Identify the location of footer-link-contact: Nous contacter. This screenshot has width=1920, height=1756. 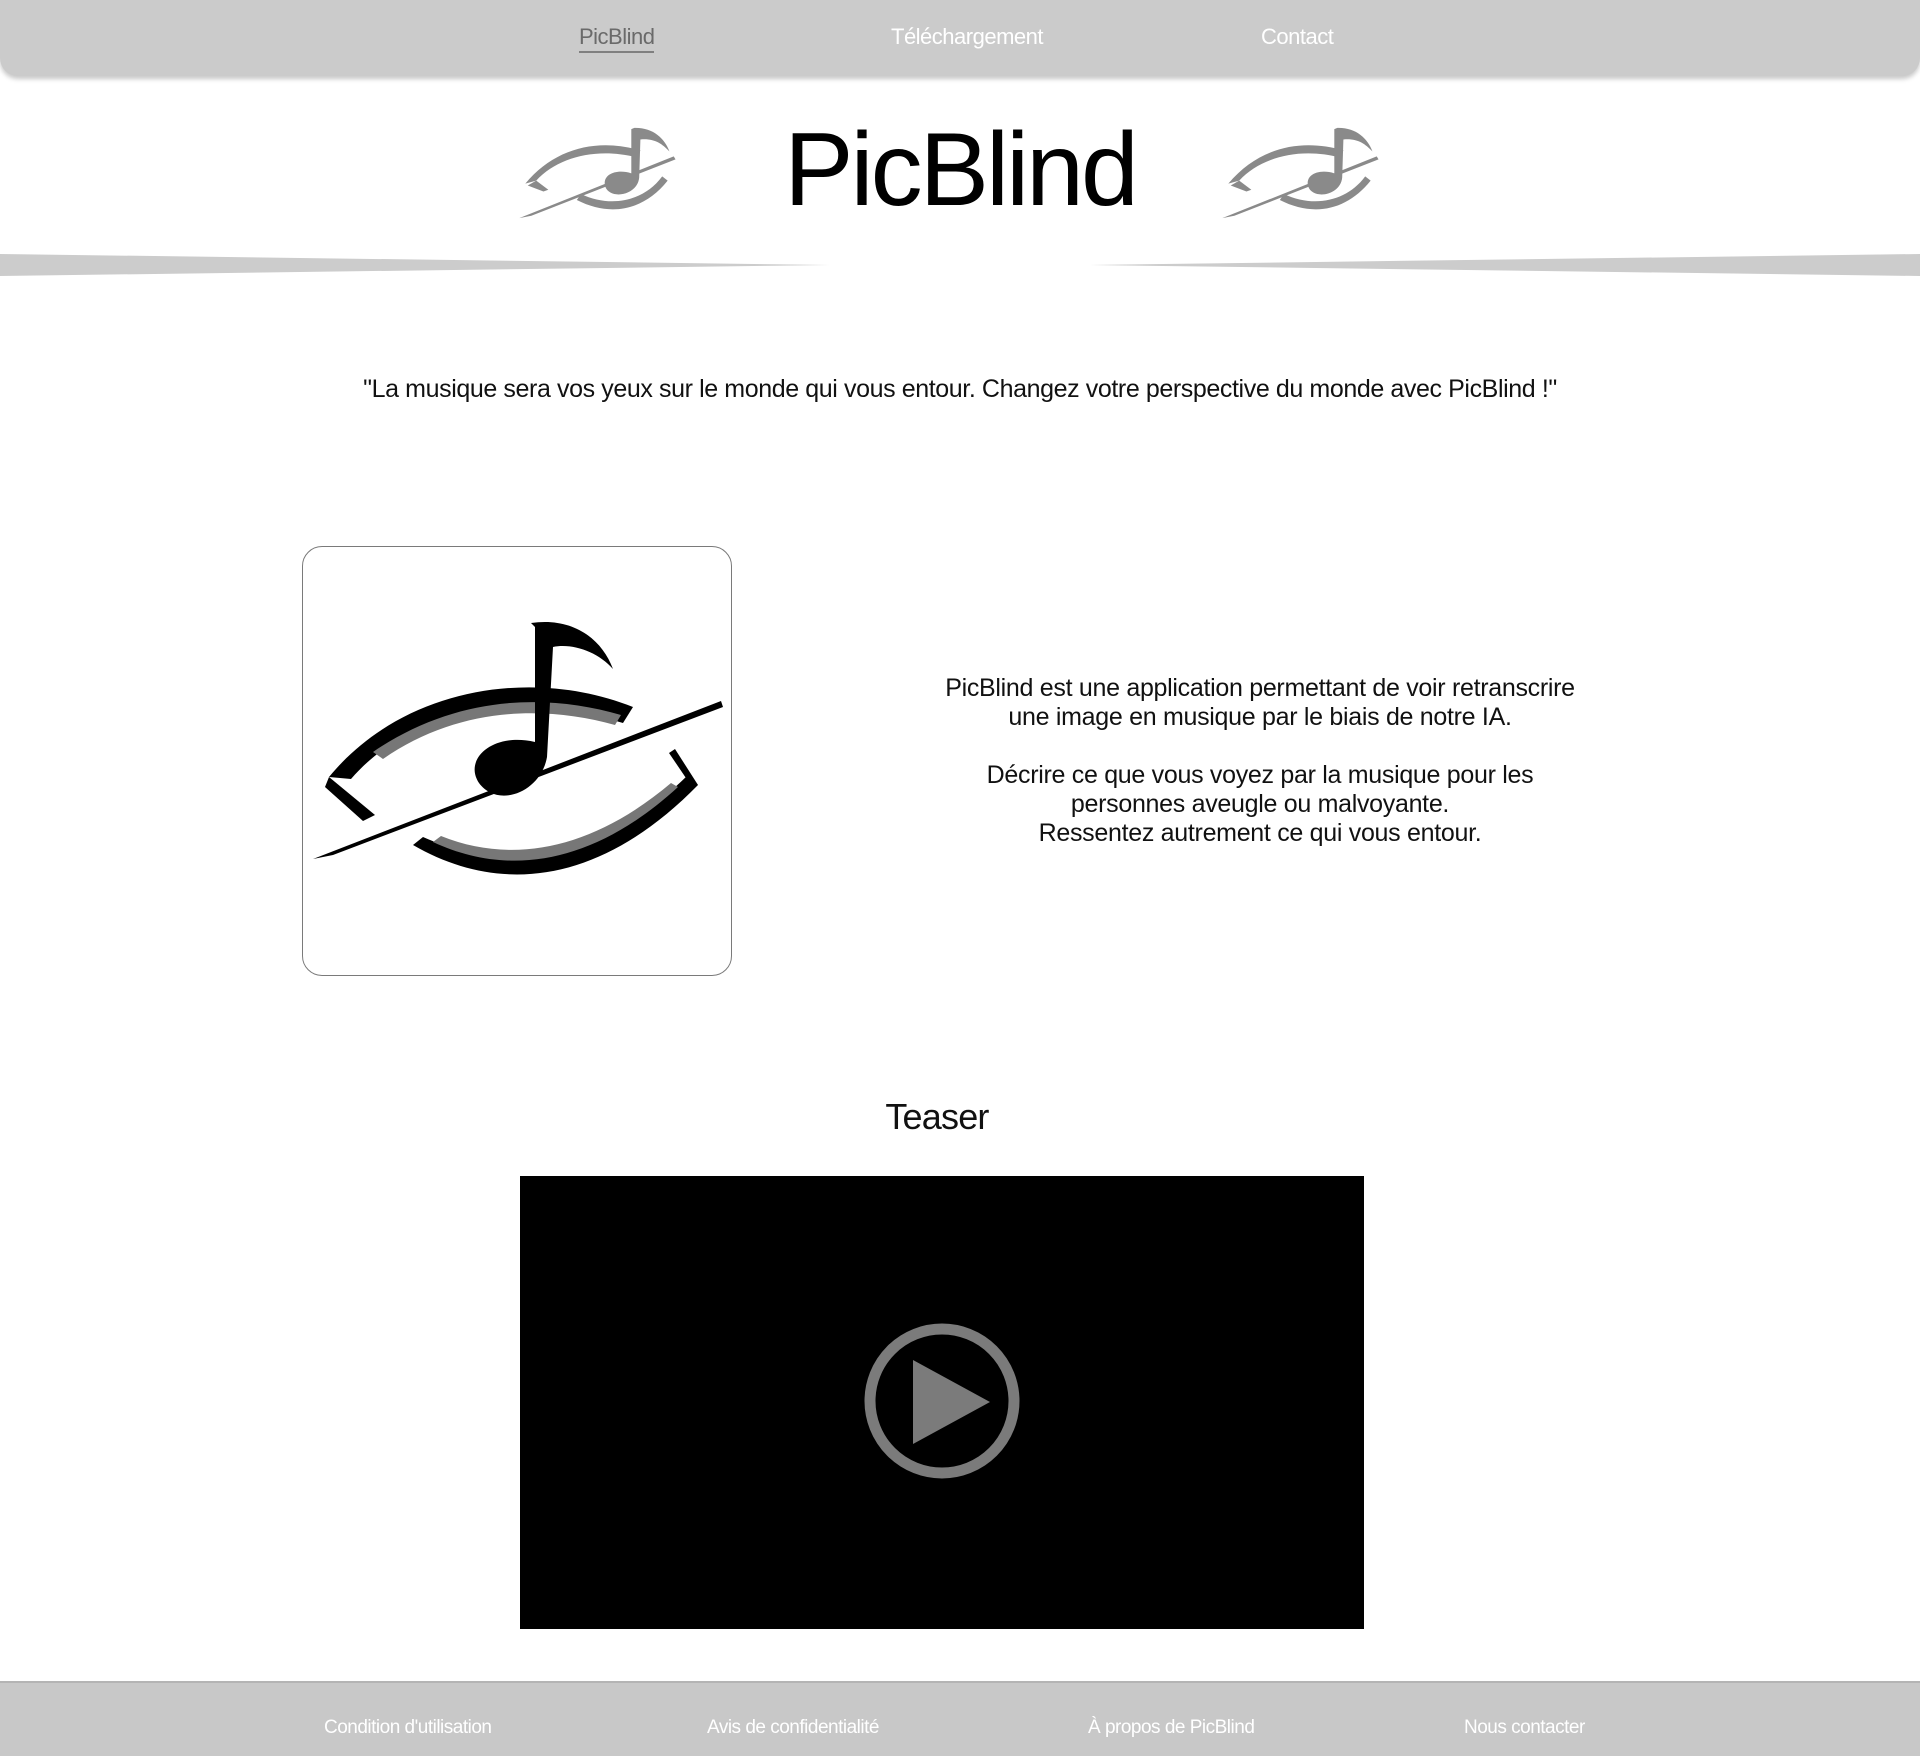
(1524, 1728).